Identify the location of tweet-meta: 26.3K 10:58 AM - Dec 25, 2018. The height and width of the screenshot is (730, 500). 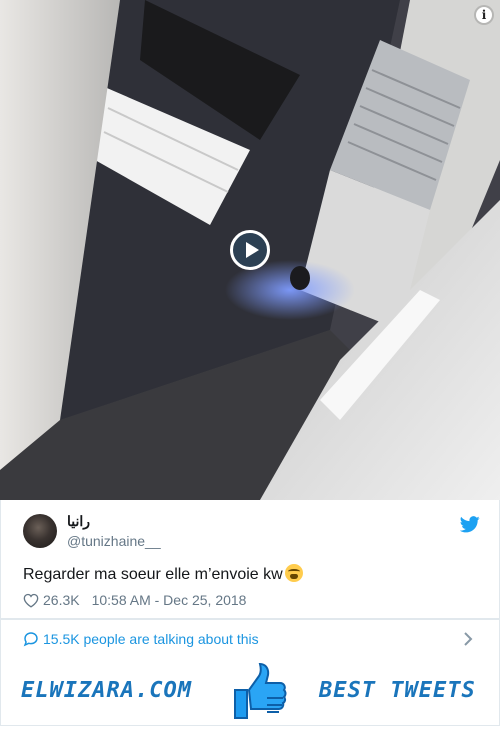
(134, 600).